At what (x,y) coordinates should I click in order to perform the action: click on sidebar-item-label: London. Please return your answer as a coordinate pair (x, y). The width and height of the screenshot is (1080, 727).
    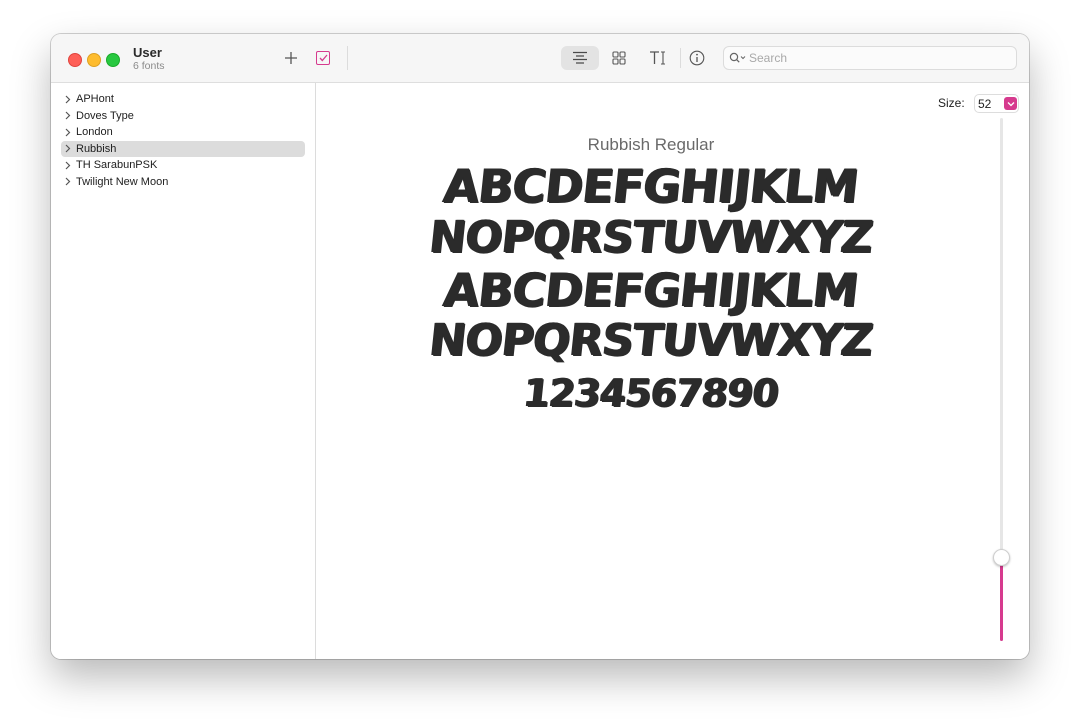
    Looking at the image, I should click on (94, 132).